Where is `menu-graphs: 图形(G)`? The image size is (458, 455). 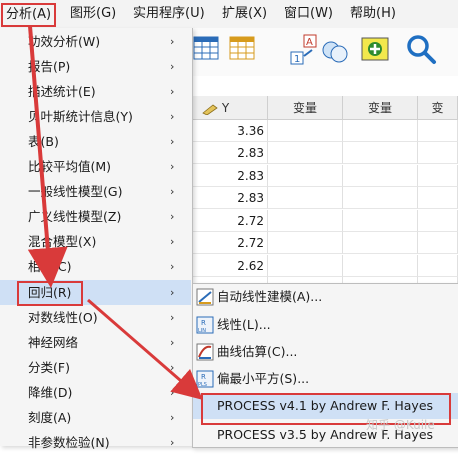
menu-graphs: 图形(G) is located at coordinates (93, 14).